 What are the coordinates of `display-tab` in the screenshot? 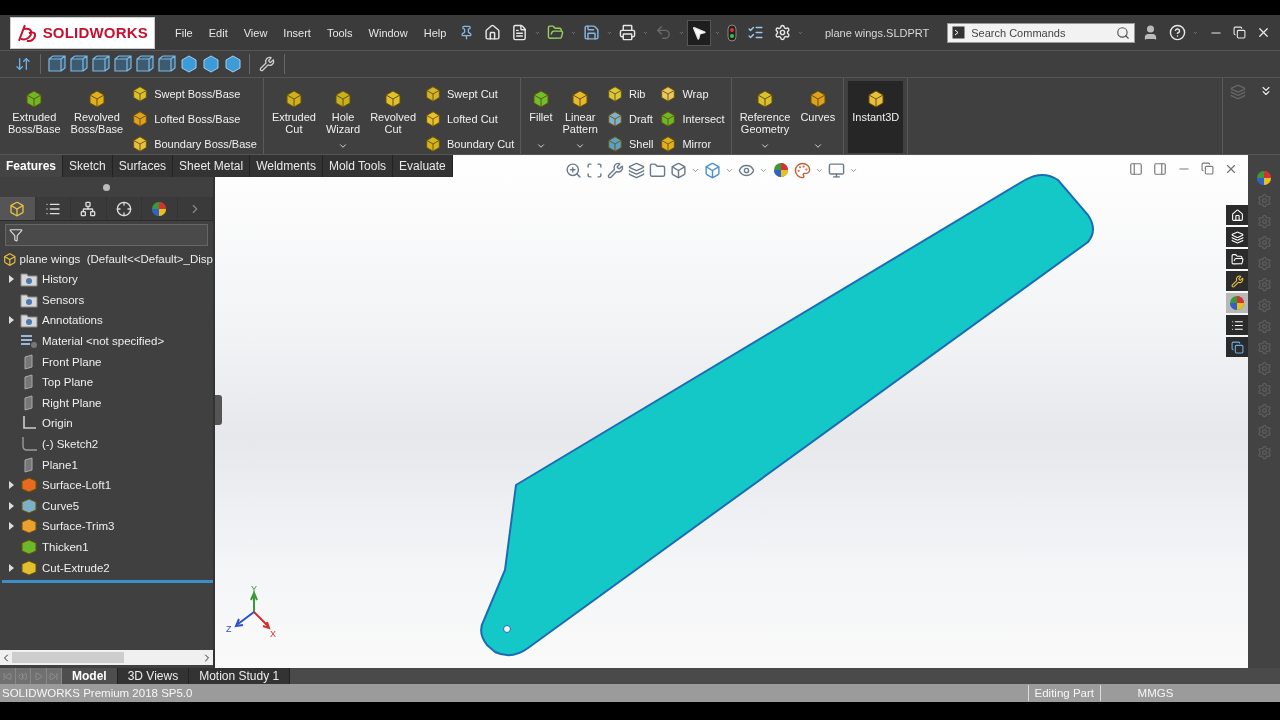 It's located at (160, 208).